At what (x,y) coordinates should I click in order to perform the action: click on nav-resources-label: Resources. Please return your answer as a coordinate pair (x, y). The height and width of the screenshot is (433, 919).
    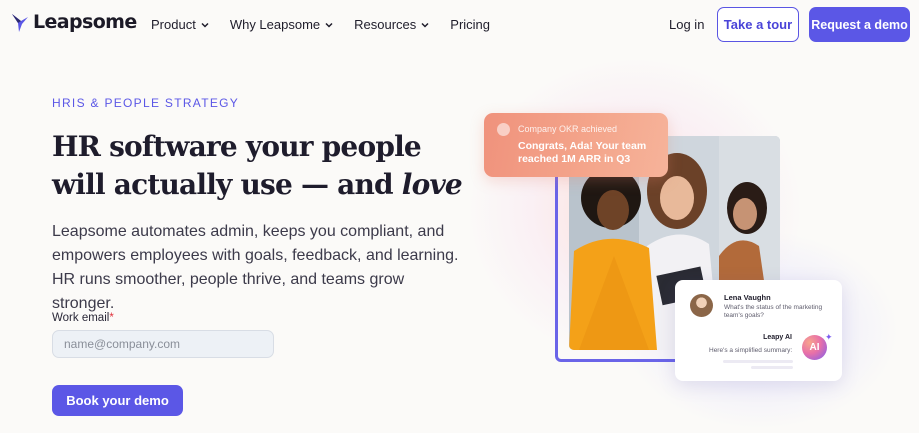
    Looking at the image, I should click on (385, 24).